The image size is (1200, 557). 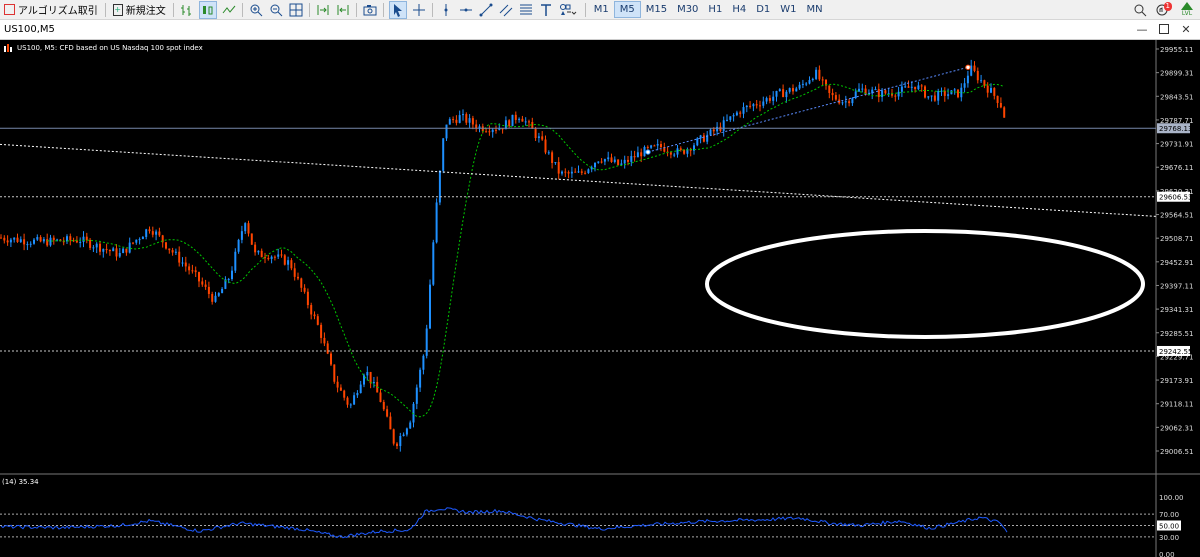 What do you see at coordinates (296, 10) in the screenshot?
I see `grid-icon` at bounding box center [296, 10].